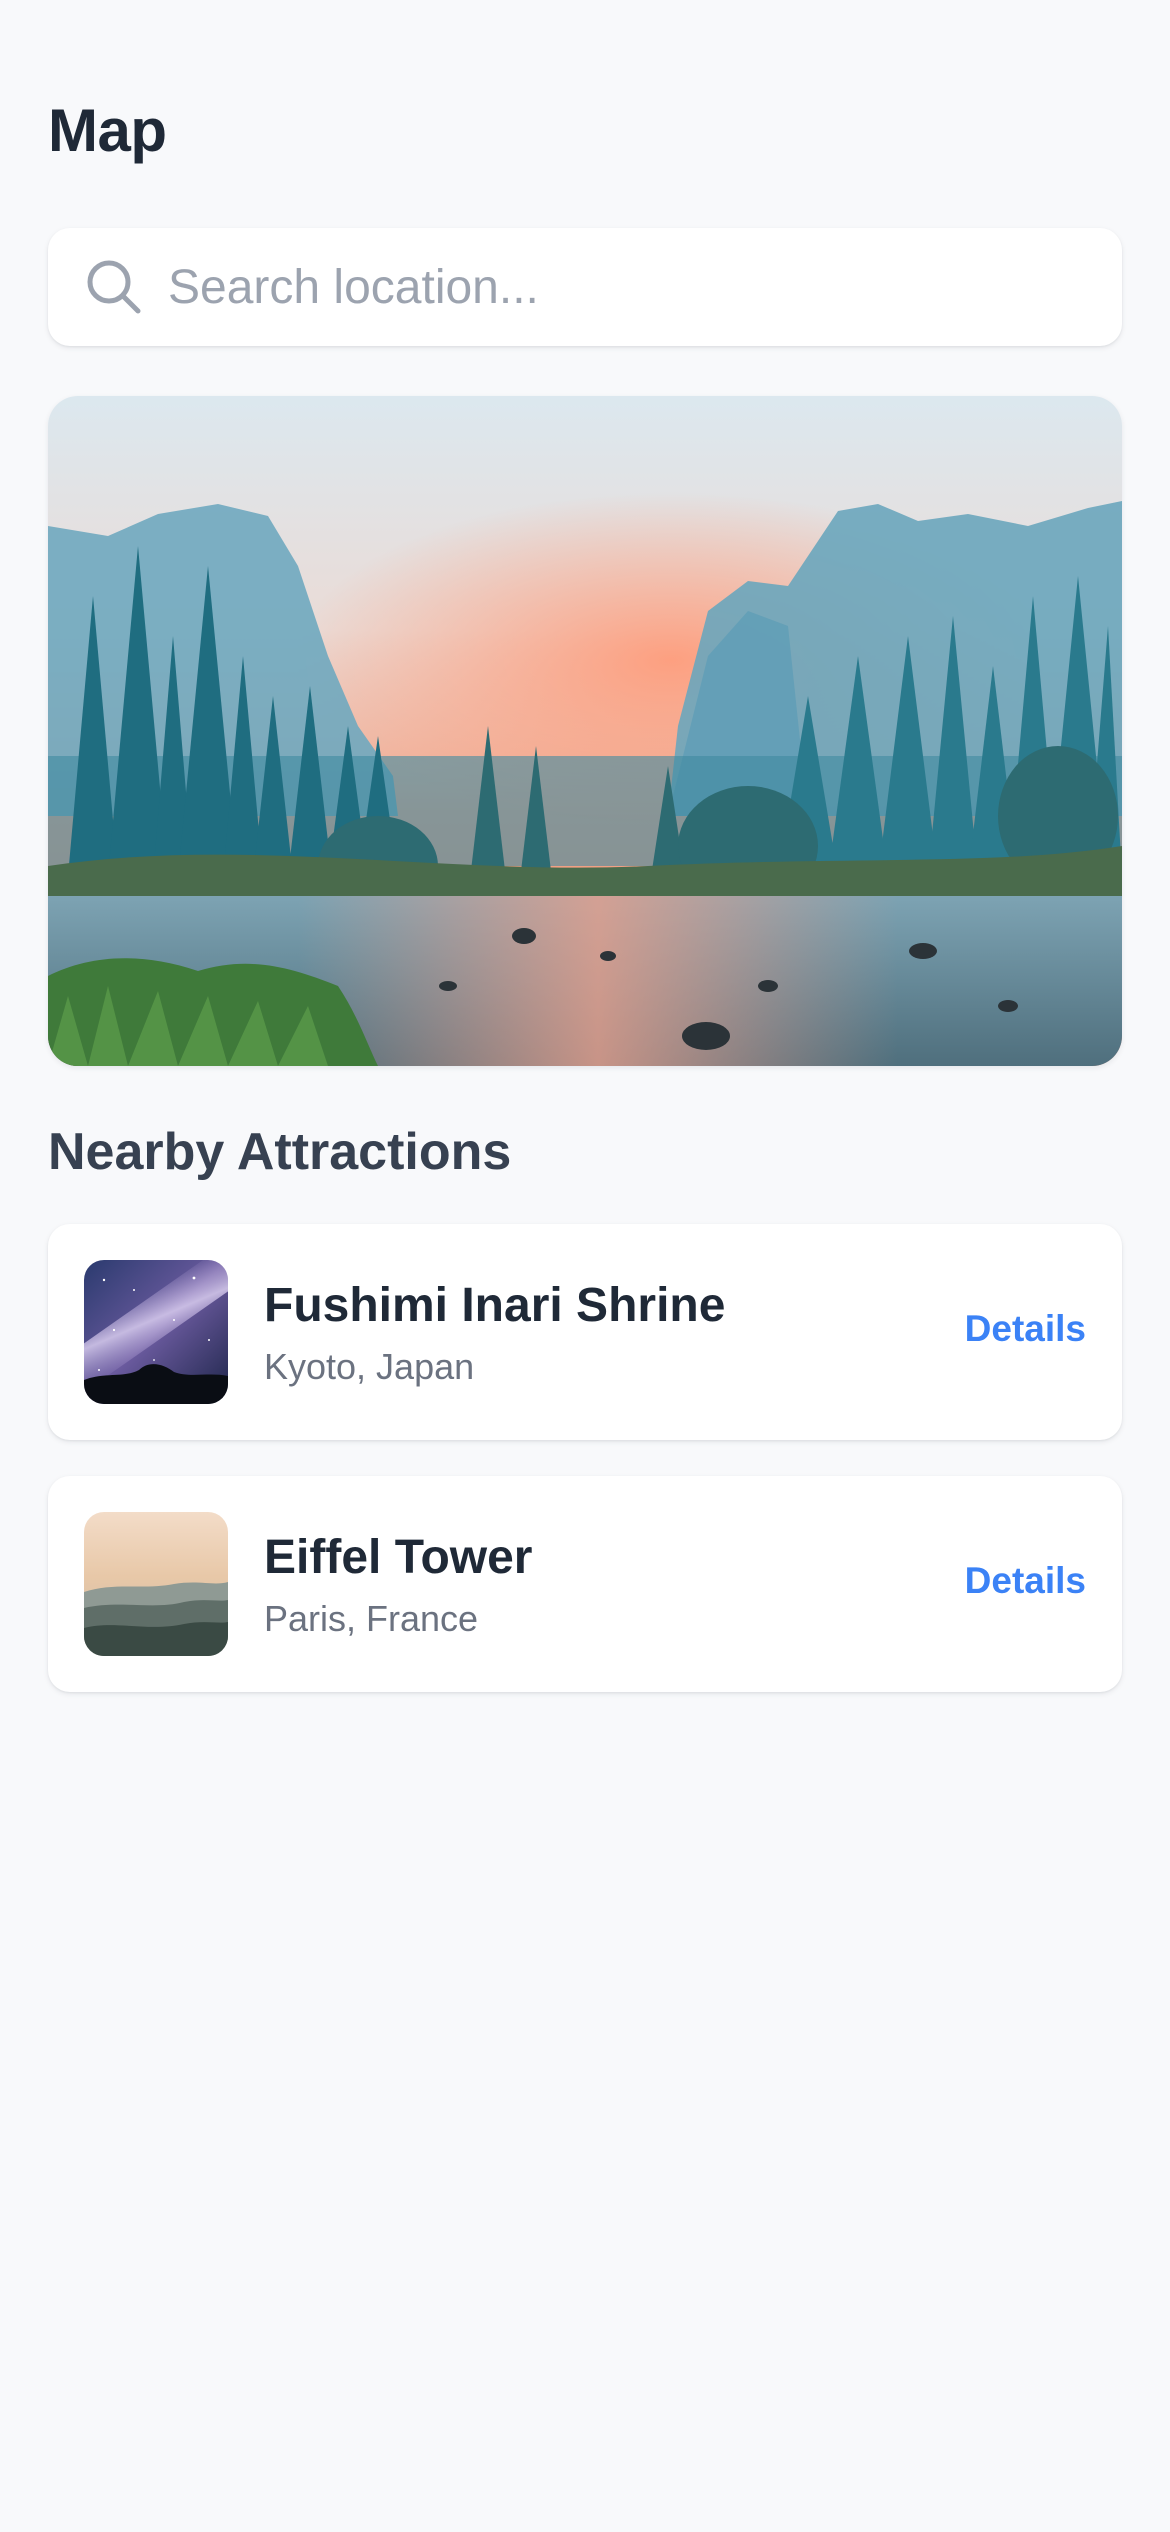  What do you see at coordinates (398, 1557) in the screenshot?
I see `attraction-name: Eiffel Tower` at bounding box center [398, 1557].